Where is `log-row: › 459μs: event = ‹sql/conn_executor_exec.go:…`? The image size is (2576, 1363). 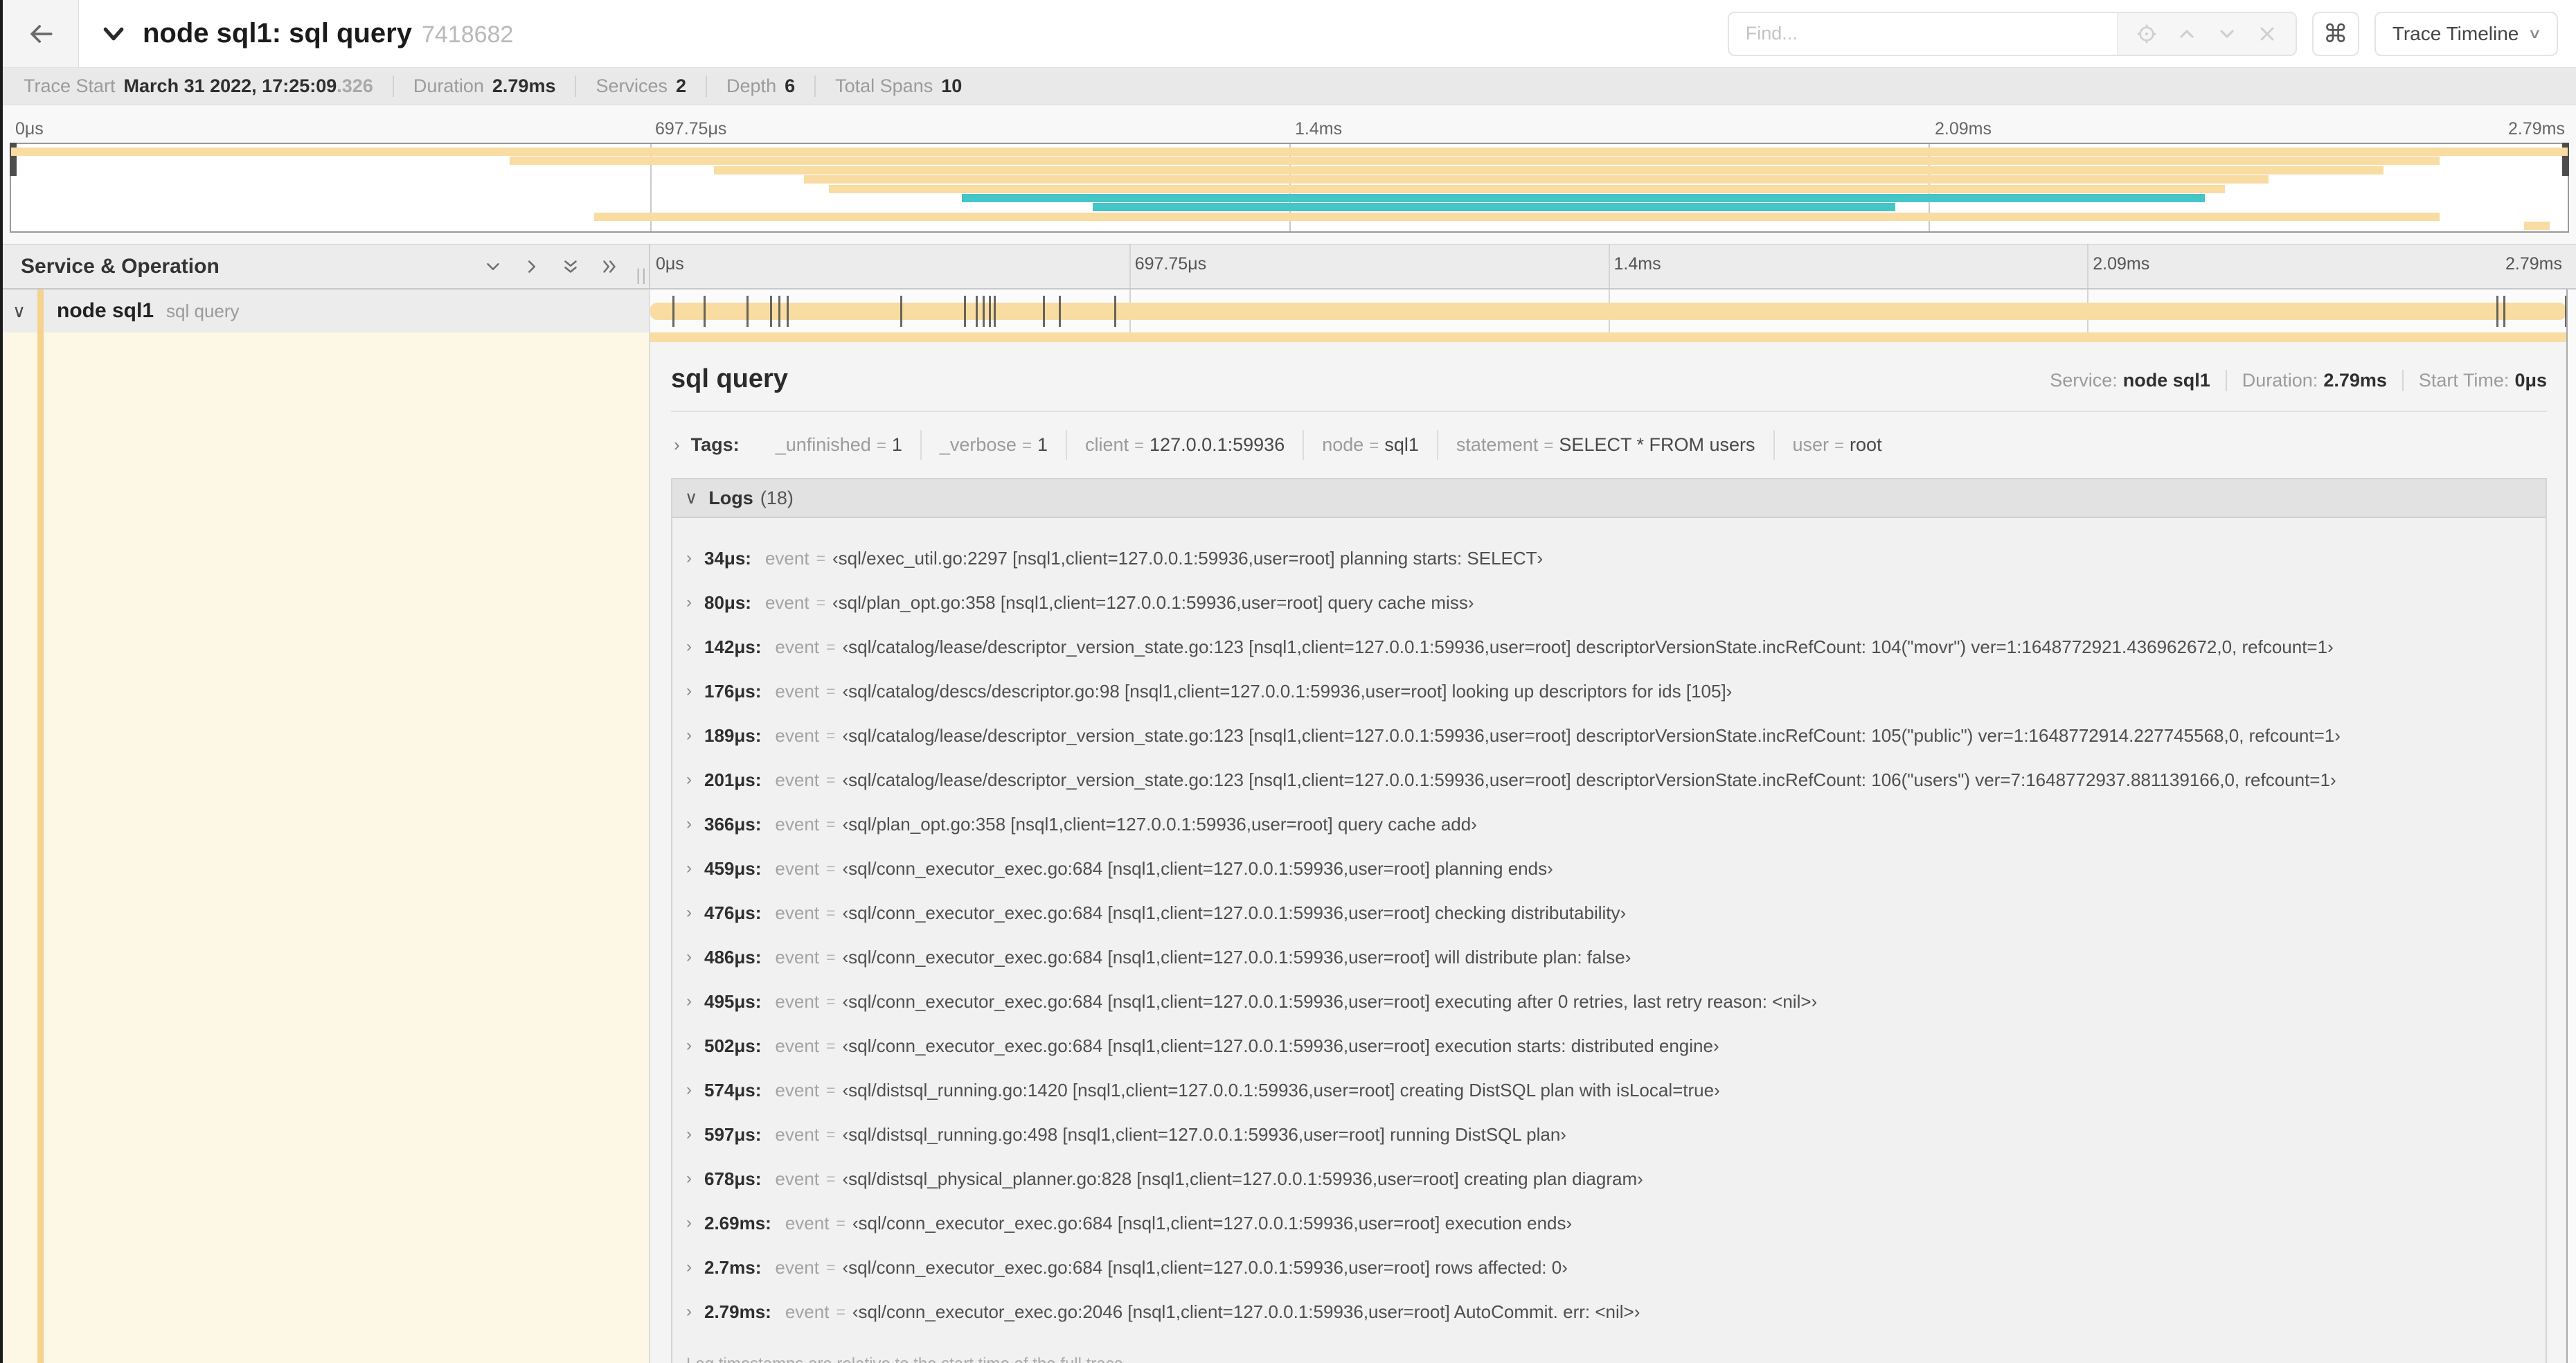 log-row: › 459μs: event = ‹sql/conn_executor_exec.go:… is located at coordinates (1609, 869).